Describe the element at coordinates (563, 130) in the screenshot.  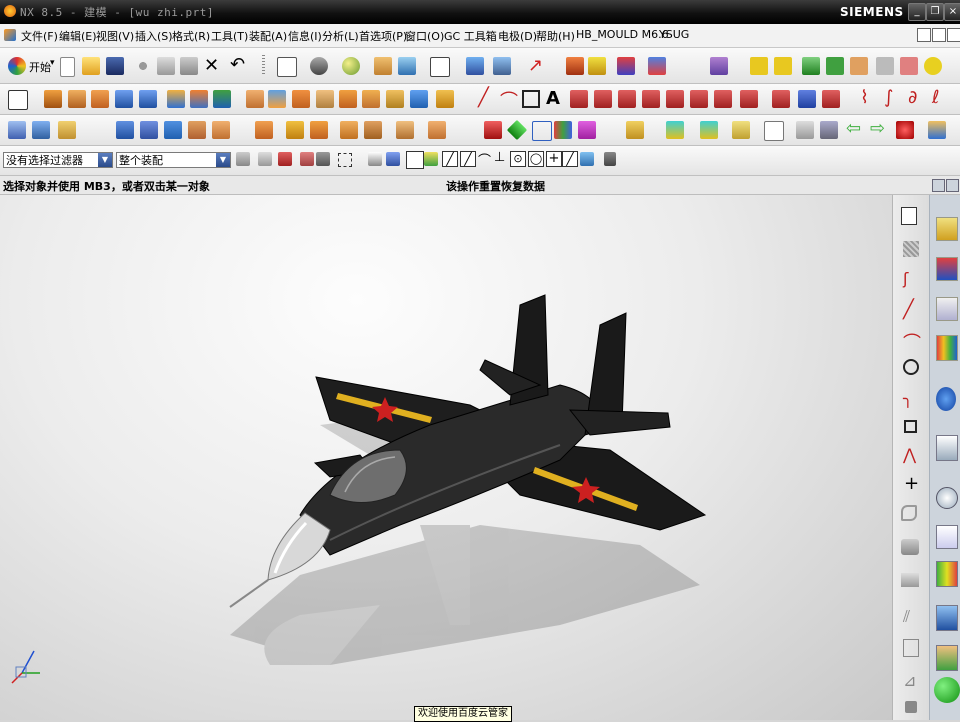
I see `color-grid-icon` at that location.